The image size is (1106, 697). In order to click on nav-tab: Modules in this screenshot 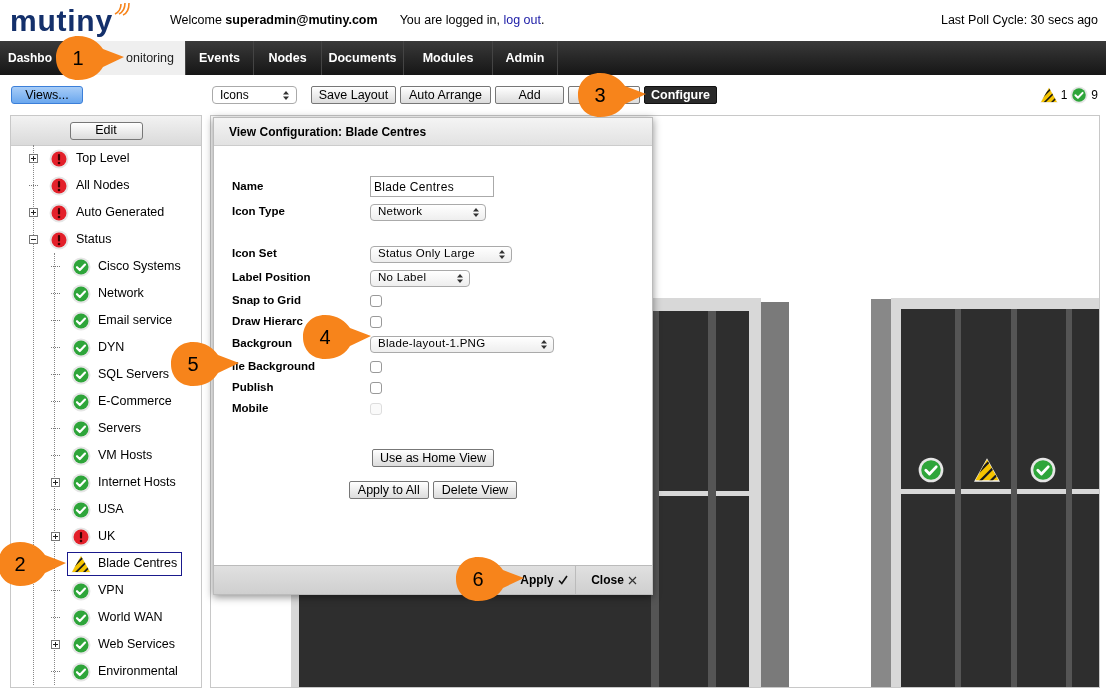, I will do `click(448, 58)`.